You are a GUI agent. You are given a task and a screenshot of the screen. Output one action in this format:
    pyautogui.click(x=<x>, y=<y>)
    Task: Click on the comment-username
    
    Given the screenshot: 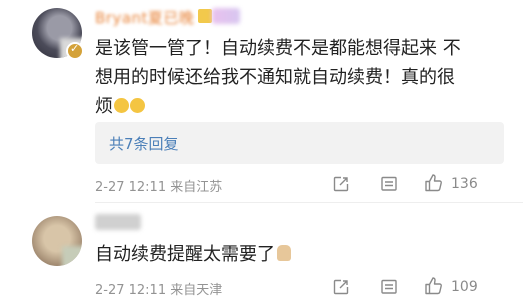 What is the action you would take?
    pyautogui.click(x=118, y=222)
    